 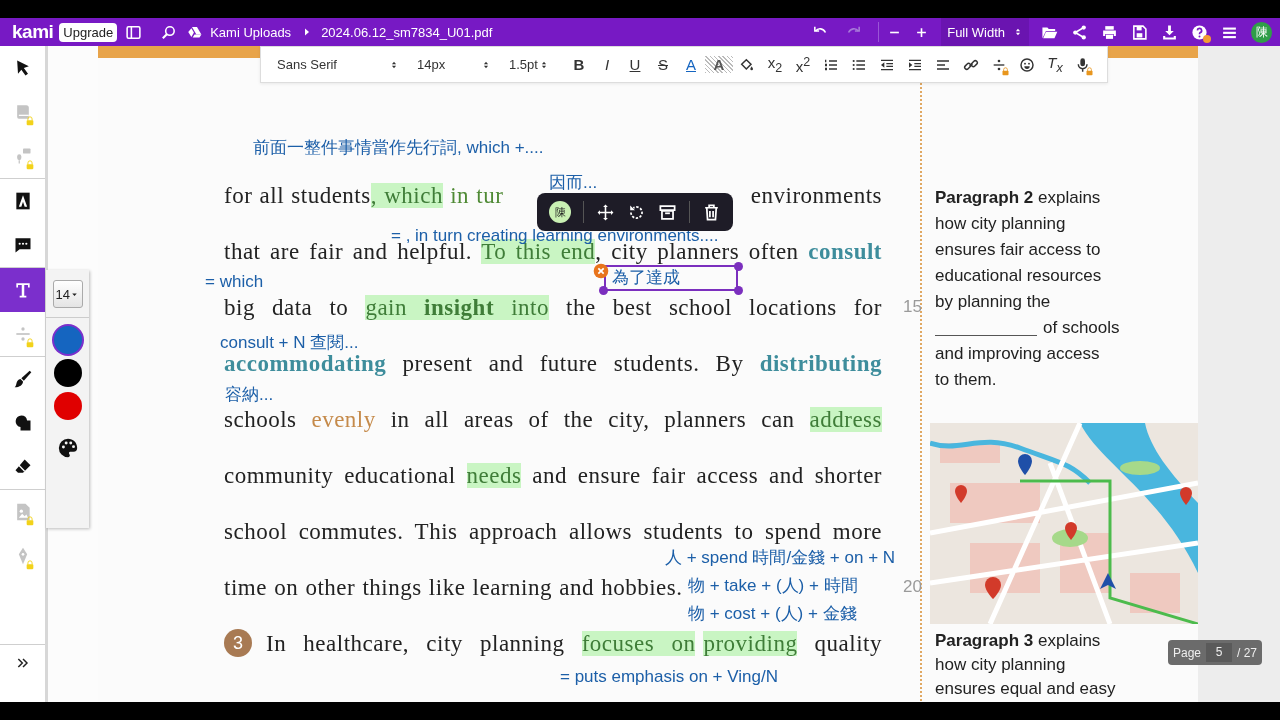 What do you see at coordinates (1169, 32) in the screenshot?
I see `download-icon` at bounding box center [1169, 32].